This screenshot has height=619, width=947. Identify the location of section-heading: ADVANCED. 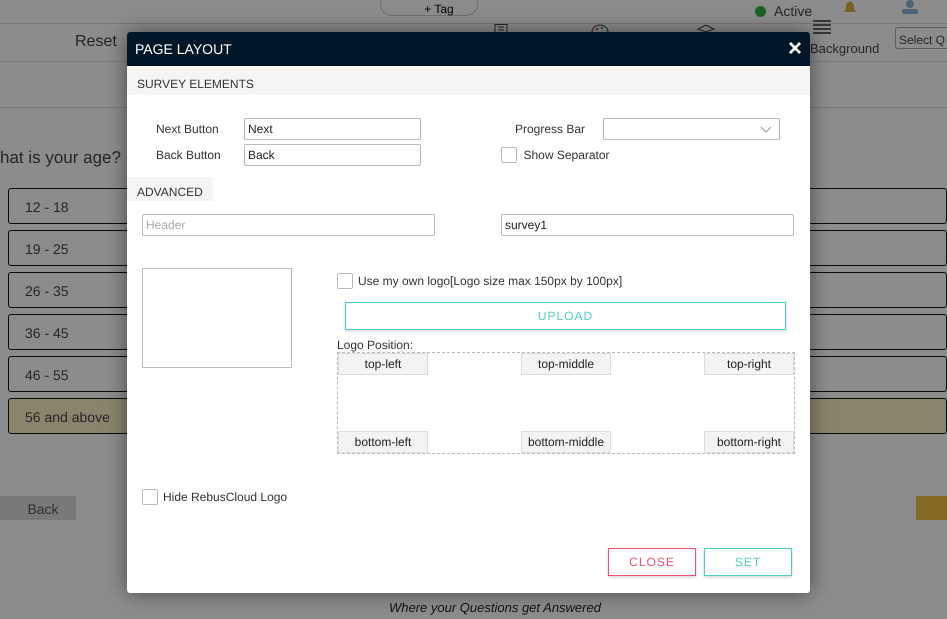
(170, 189).